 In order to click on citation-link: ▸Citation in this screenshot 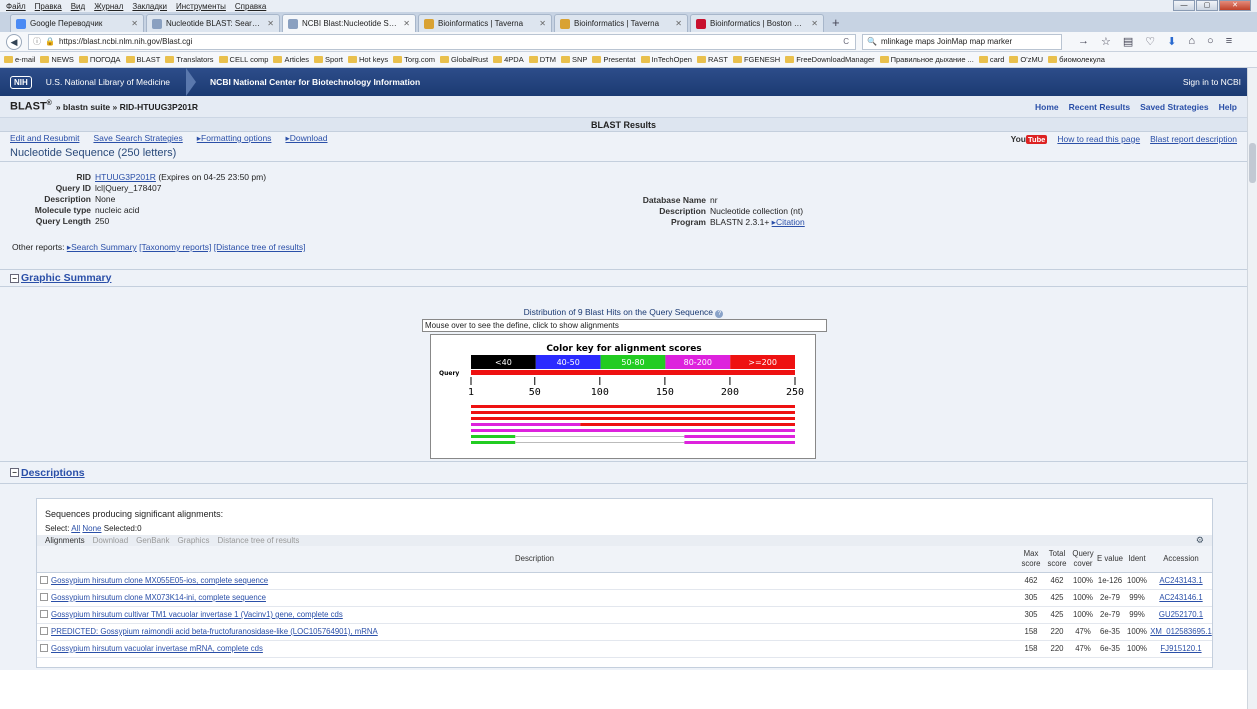, I will do `click(788, 222)`.